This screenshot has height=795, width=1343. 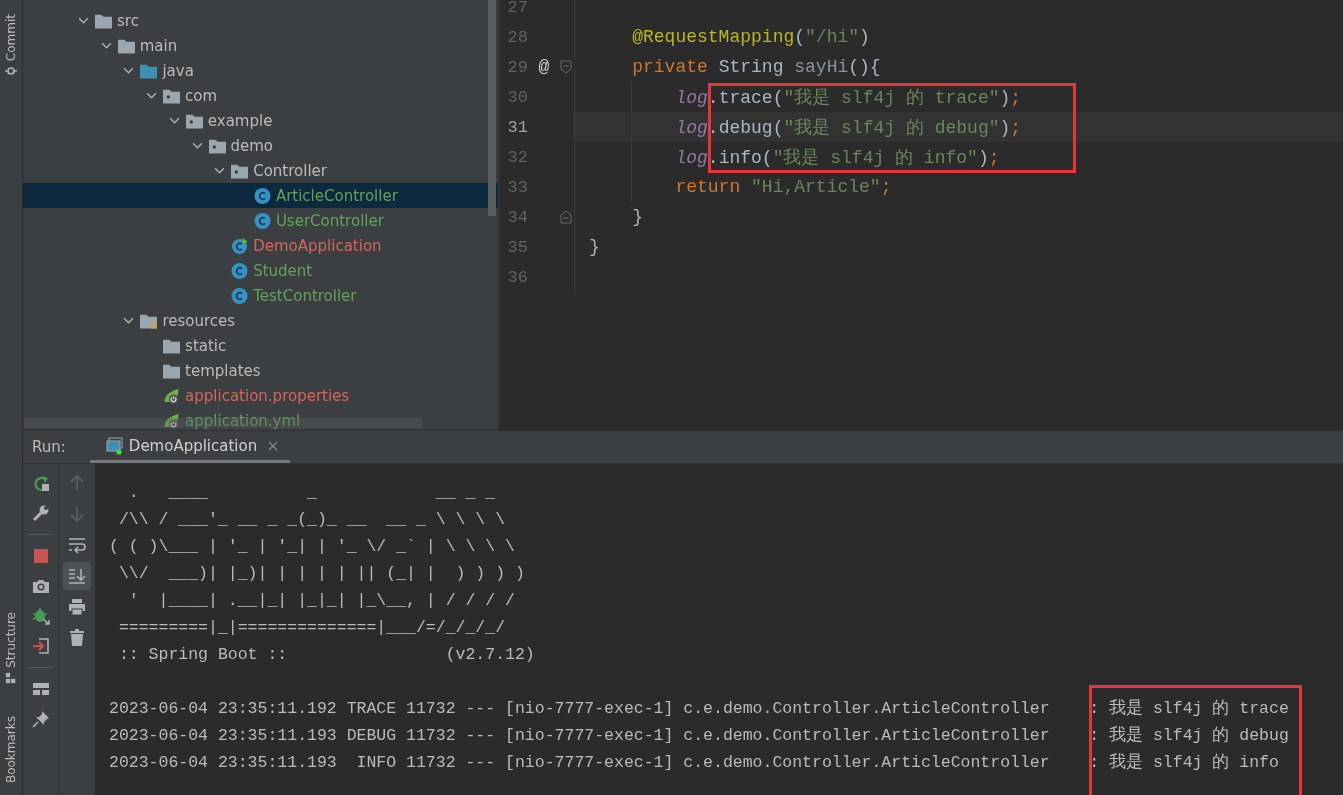 What do you see at coordinates (11, 71) in the screenshot?
I see `commit-icon` at bounding box center [11, 71].